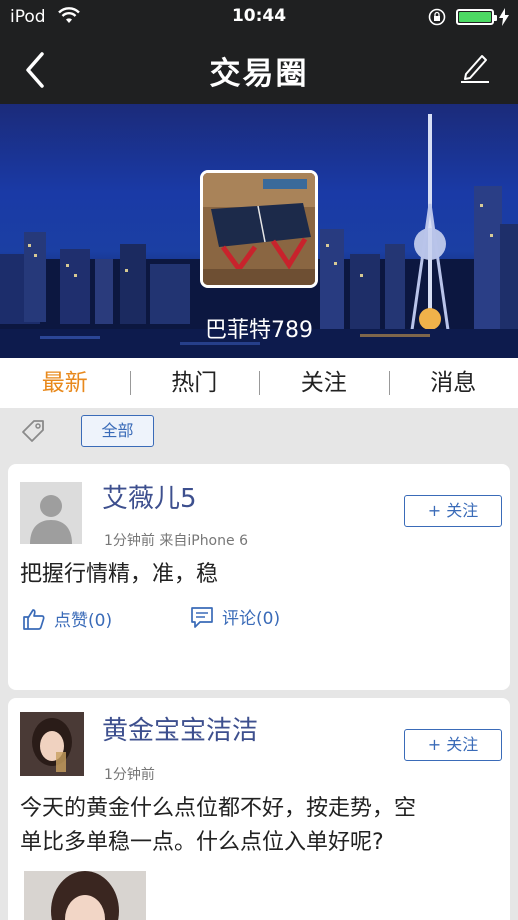  Describe the element at coordinates (476, 17) in the screenshot. I see `battery-icon` at that location.